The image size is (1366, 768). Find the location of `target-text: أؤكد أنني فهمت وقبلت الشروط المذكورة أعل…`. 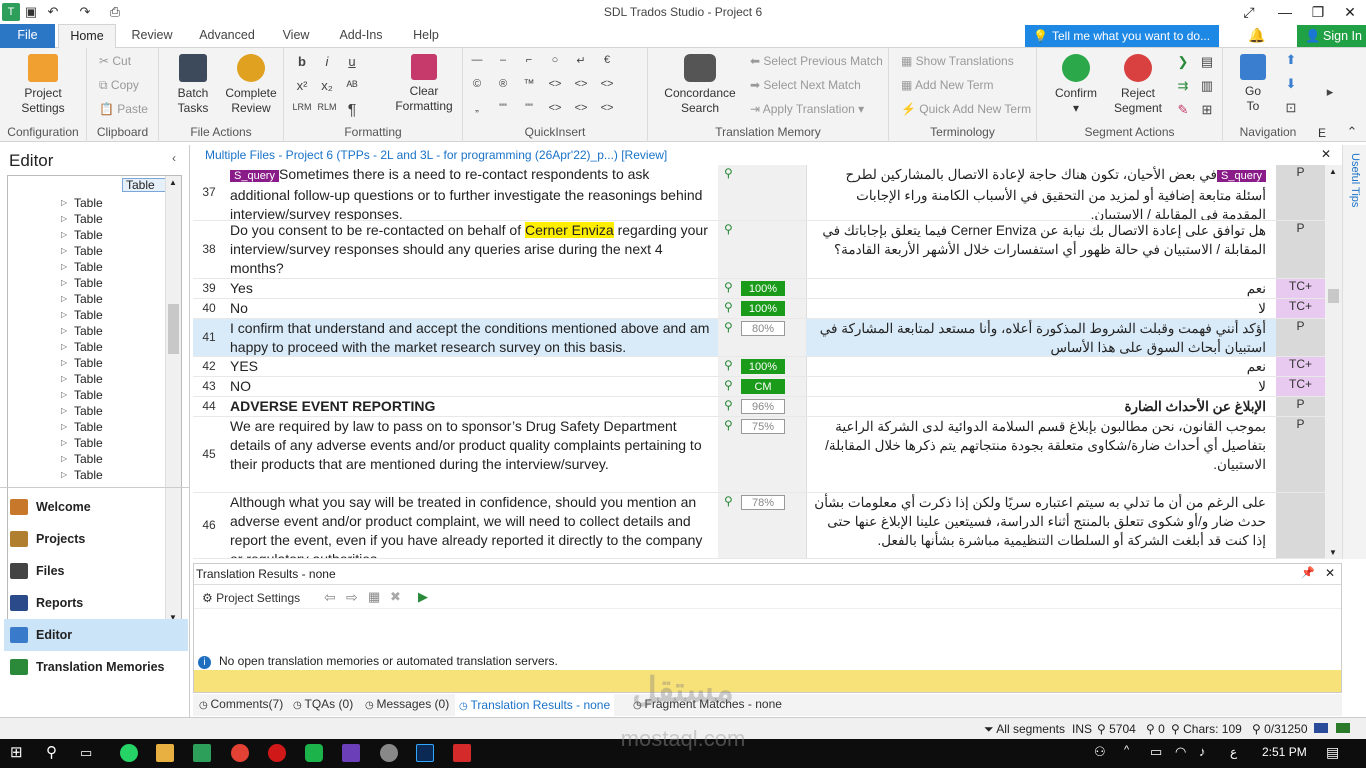

target-text: أؤكد أنني فهمت وقبلت الشروط المذكورة أعل… is located at coordinates (1039, 337).